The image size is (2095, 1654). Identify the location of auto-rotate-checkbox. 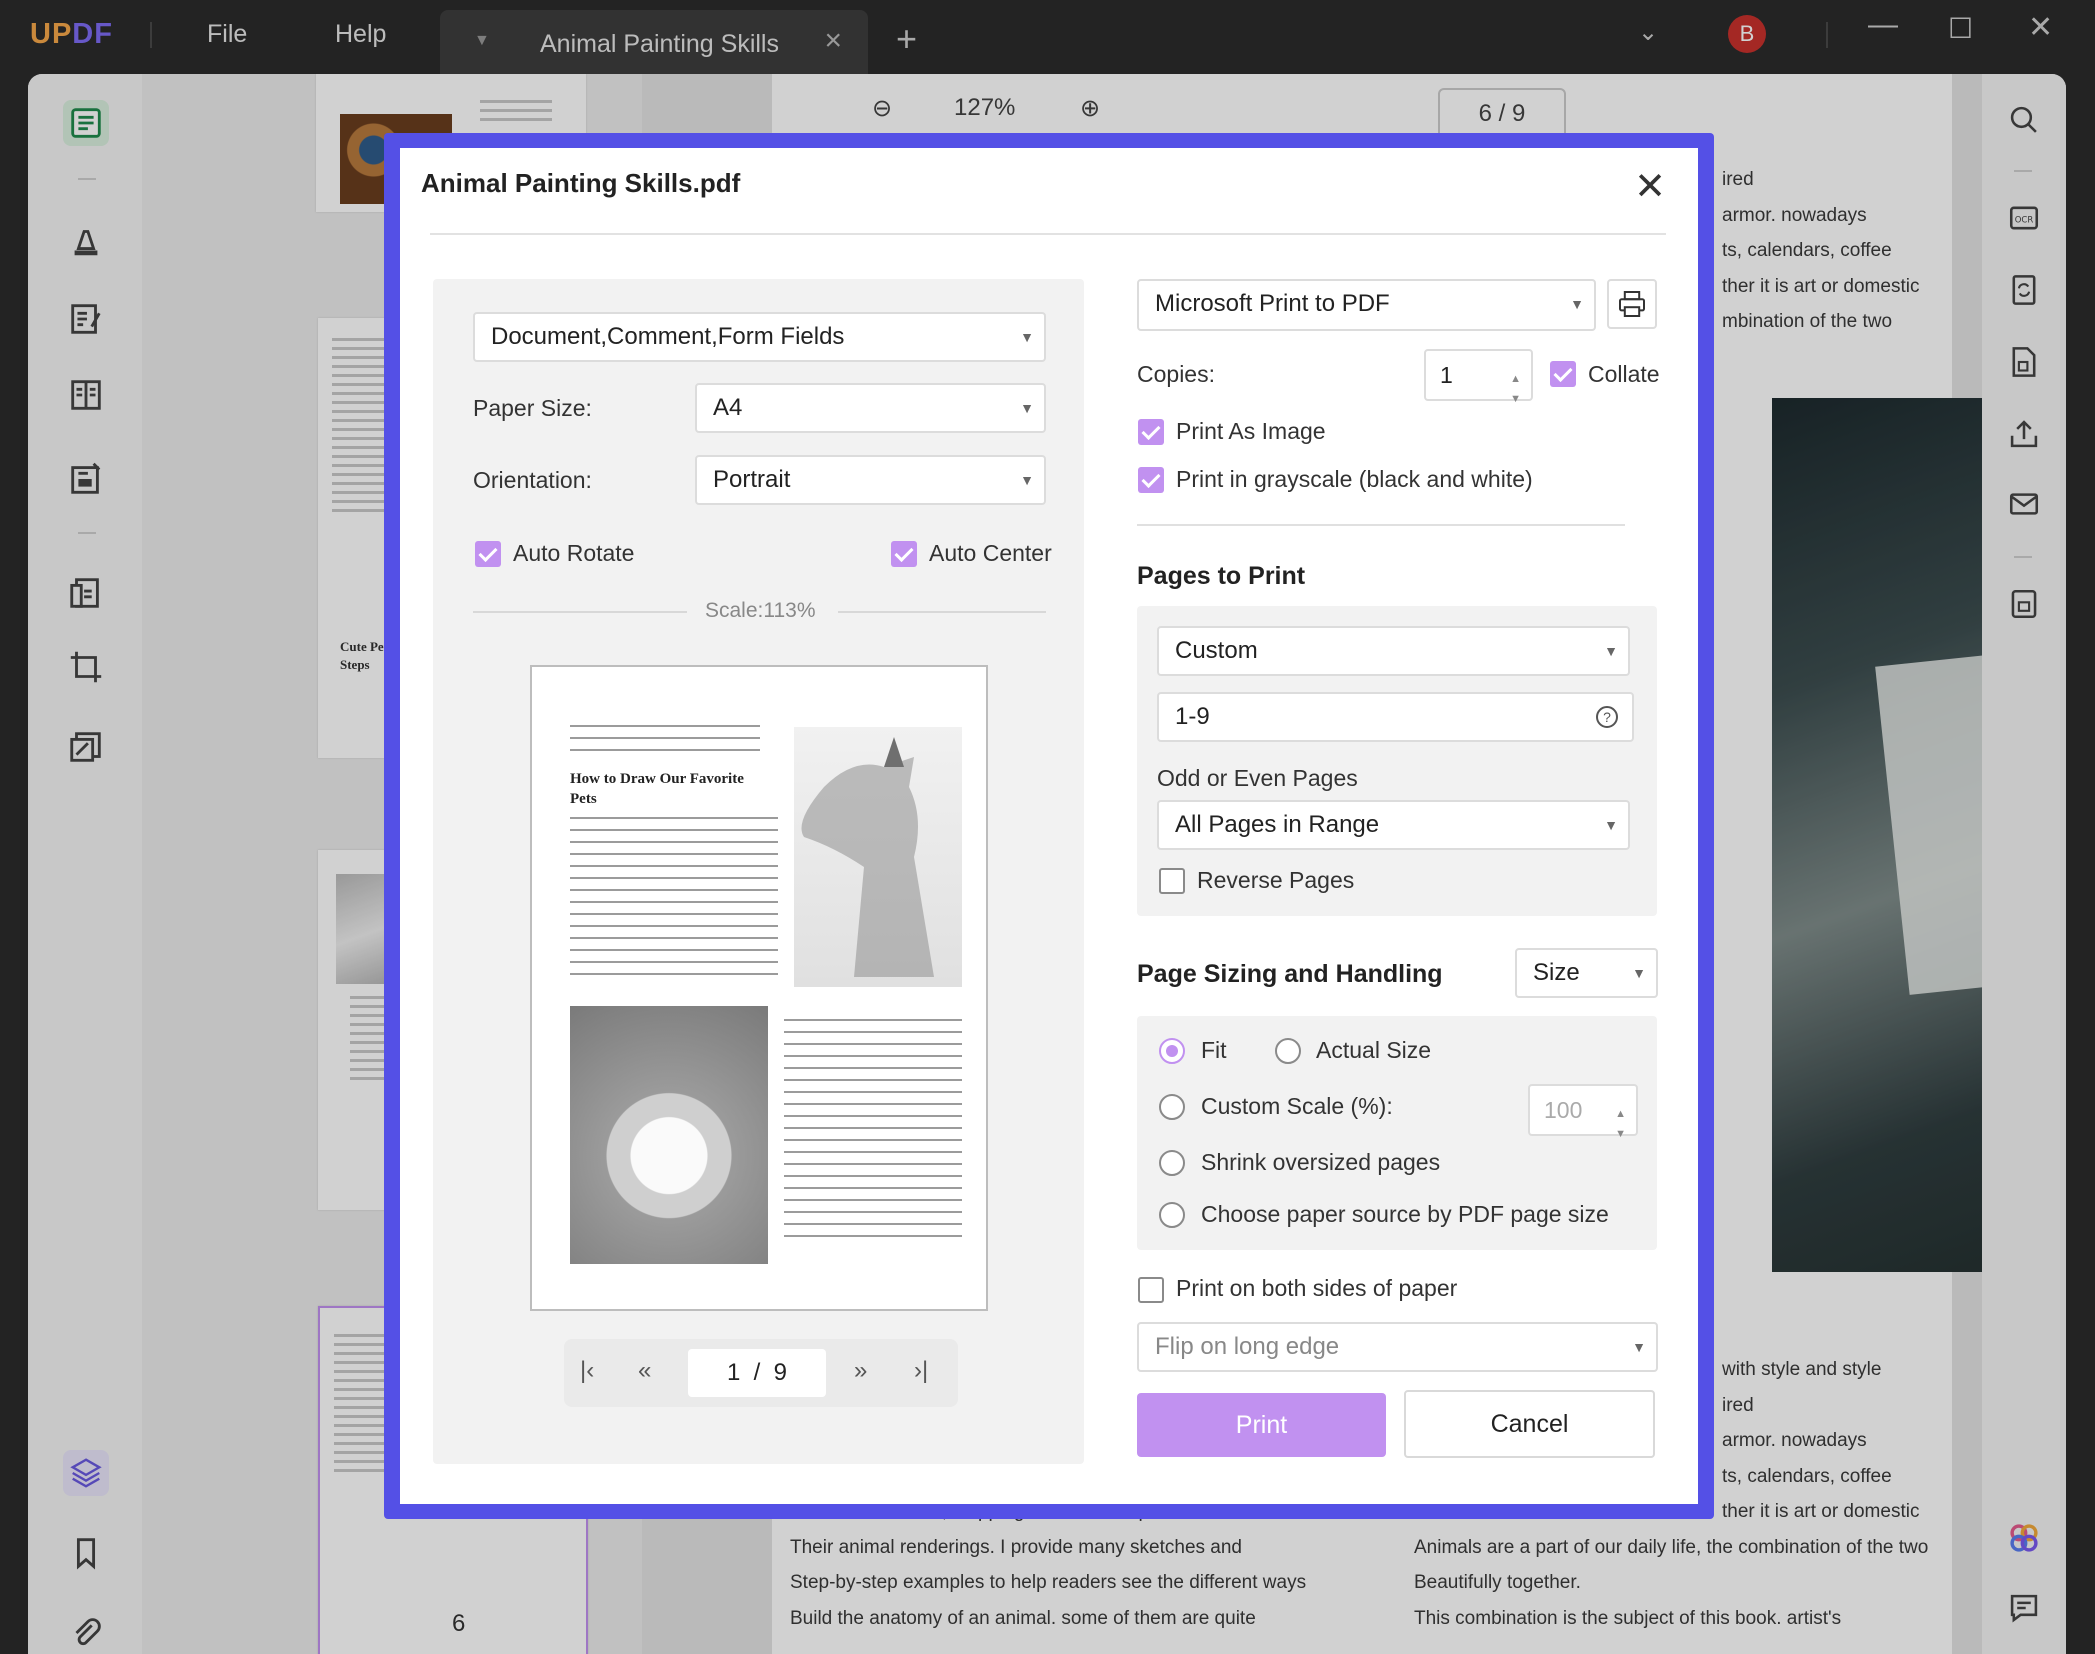
(488, 554).